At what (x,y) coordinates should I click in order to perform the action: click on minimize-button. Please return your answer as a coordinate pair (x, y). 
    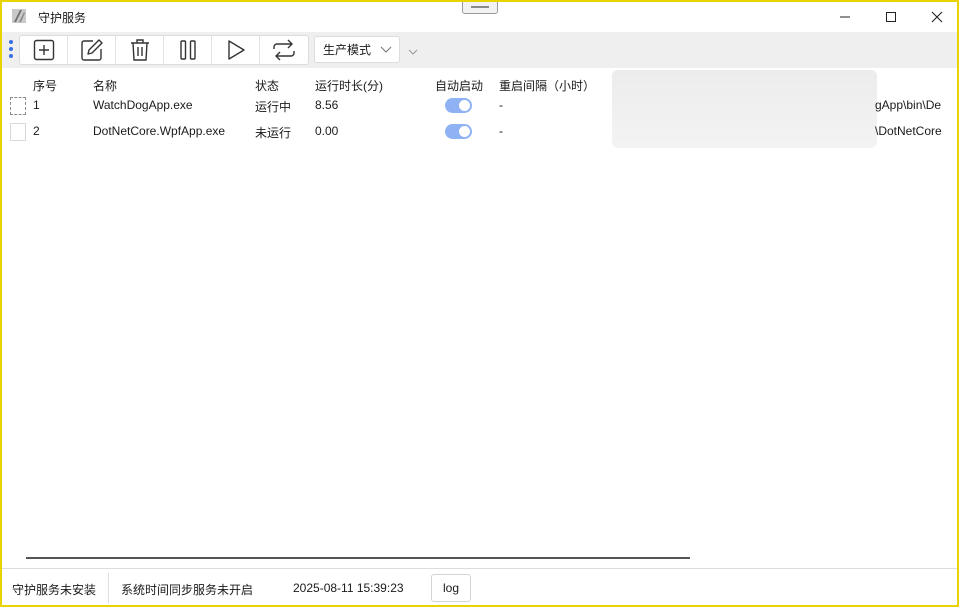
    Looking at the image, I should click on (845, 17).